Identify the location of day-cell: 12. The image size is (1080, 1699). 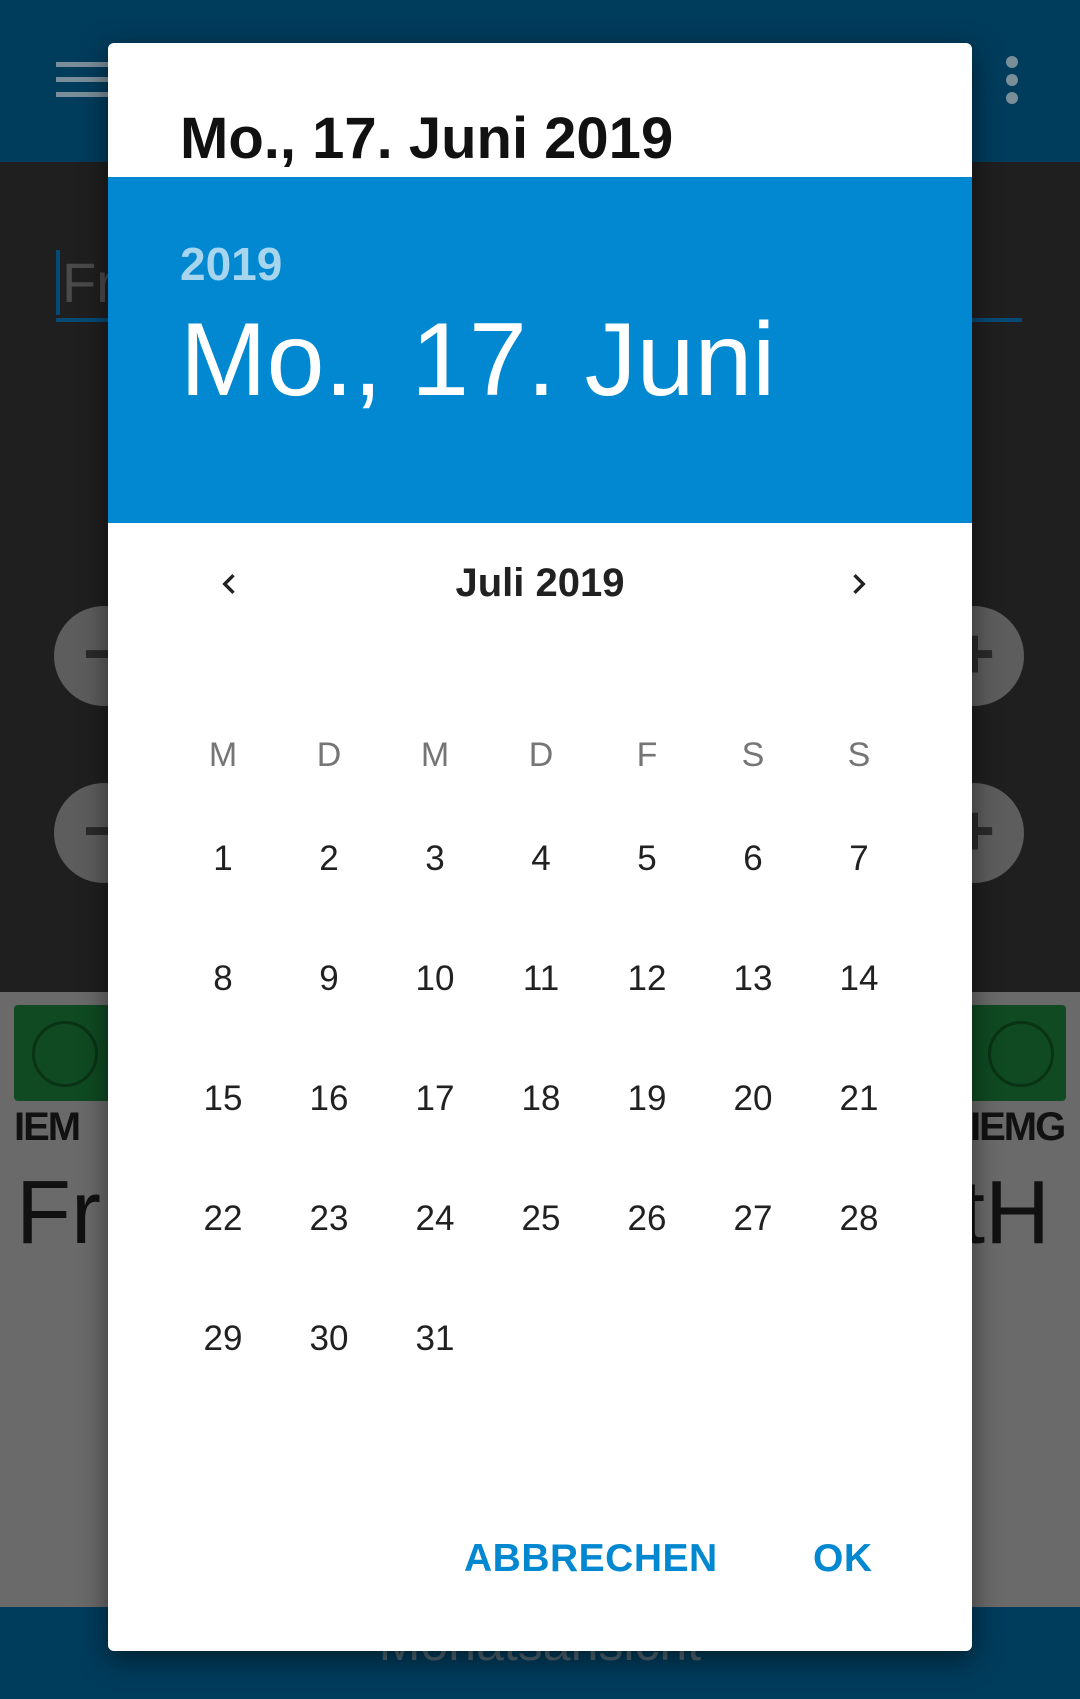
(647, 1013).